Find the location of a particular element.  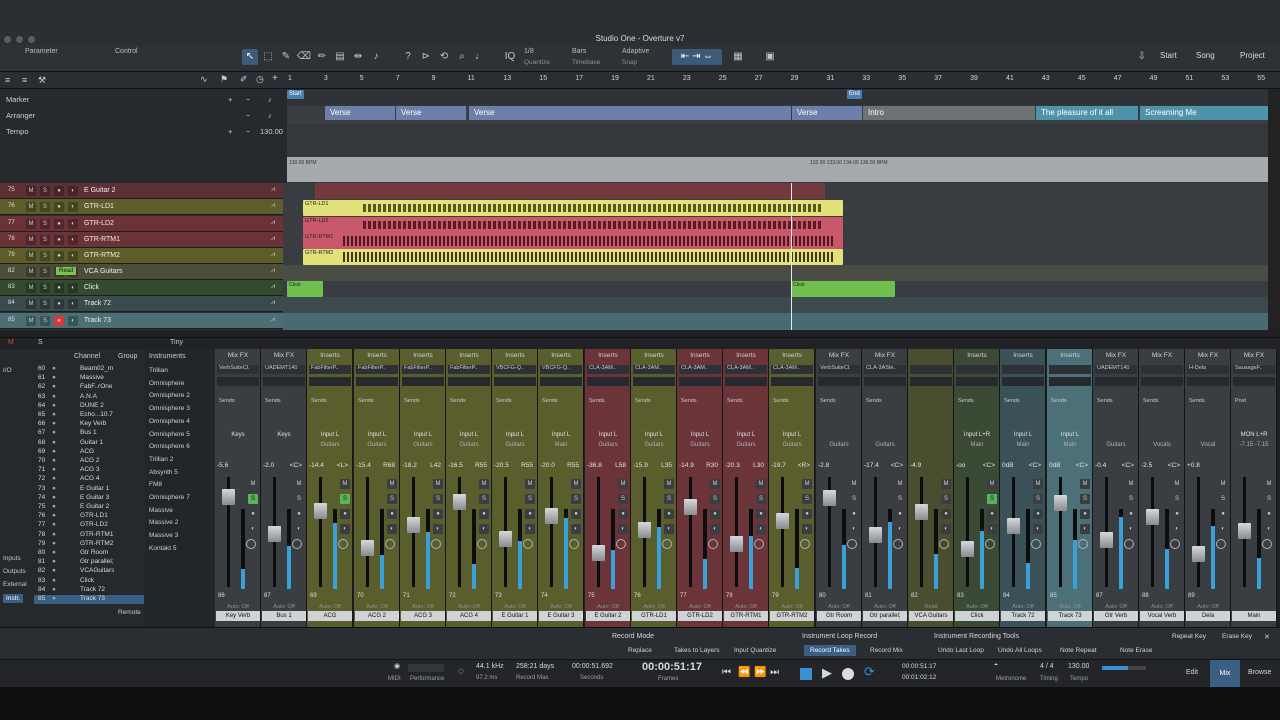

track-header: 82 M S ● ◐ VCA Guitars ⩘Read is located at coordinates (141, 272).